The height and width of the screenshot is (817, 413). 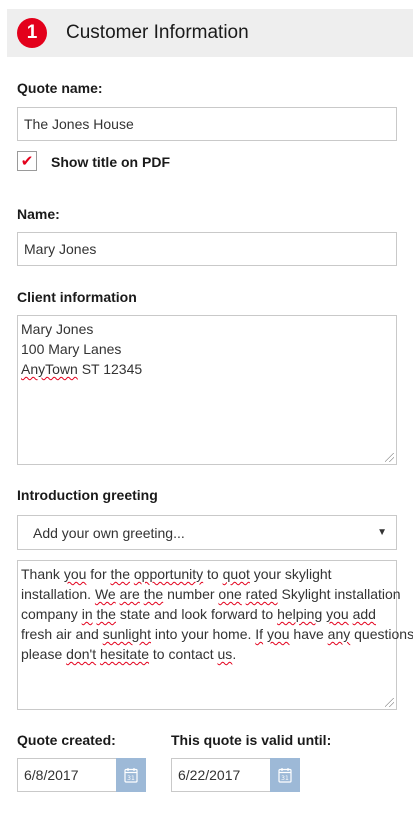 What do you see at coordinates (66, 740) in the screenshot?
I see `quote-created-label: Quote created:` at bounding box center [66, 740].